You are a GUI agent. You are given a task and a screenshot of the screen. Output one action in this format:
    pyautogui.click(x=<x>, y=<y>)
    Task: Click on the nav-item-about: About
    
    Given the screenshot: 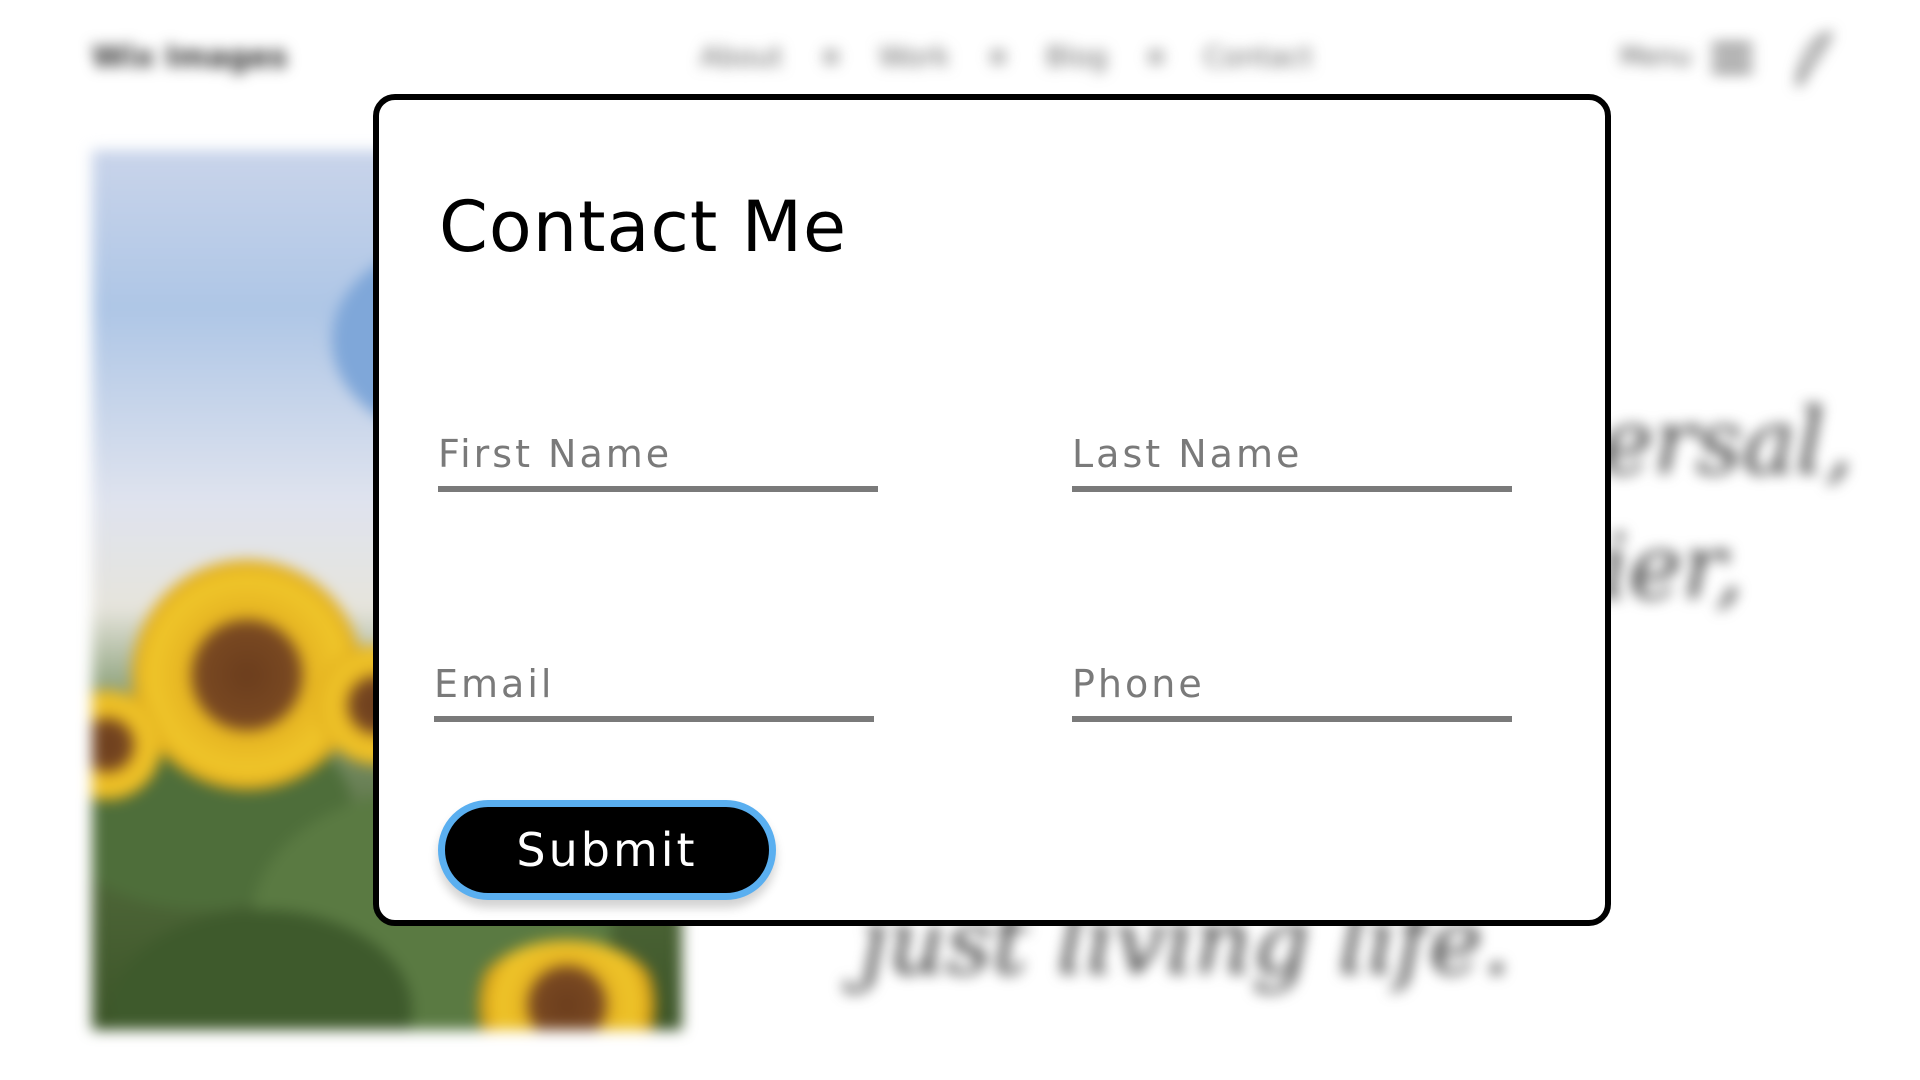 What is the action you would take?
    pyautogui.click(x=741, y=56)
    